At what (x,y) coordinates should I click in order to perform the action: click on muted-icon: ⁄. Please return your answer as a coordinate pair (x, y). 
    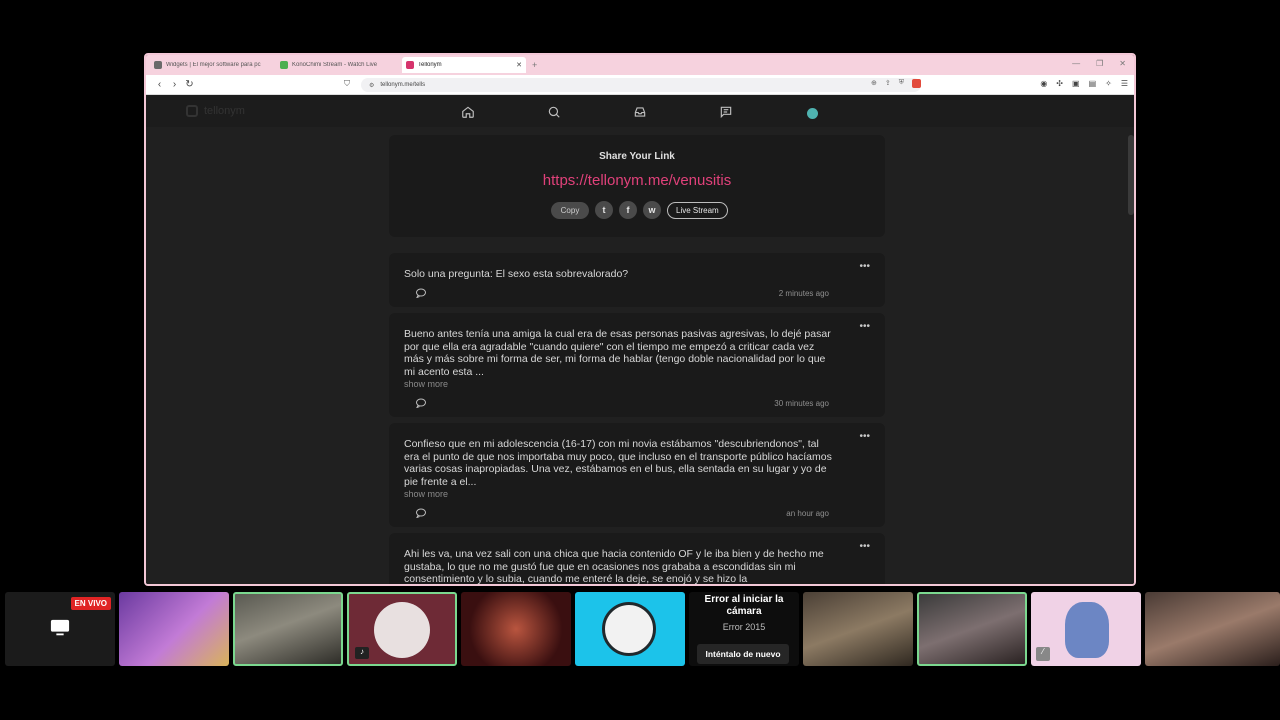
    Looking at the image, I should click on (1043, 654).